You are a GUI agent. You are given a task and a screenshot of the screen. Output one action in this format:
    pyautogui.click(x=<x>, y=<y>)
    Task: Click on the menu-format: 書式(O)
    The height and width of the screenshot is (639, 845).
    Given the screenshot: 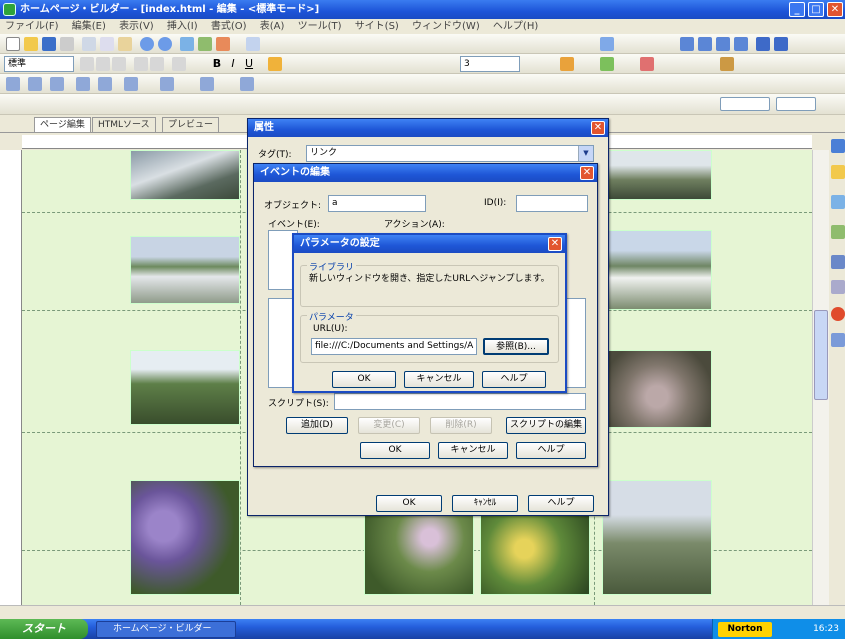 What is the action you would take?
    pyautogui.click(x=229, y=26)
    